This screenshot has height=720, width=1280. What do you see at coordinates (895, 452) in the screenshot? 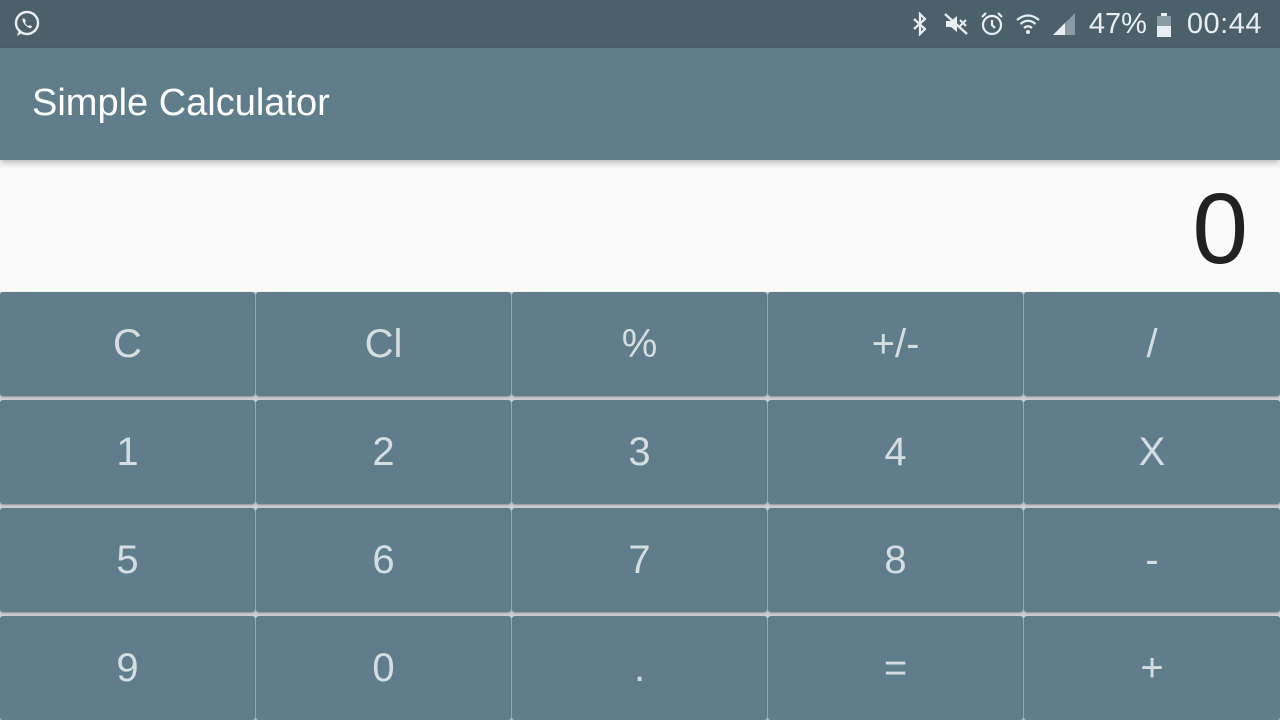
I see `key-4: 4` at bounding box center [895, 452].